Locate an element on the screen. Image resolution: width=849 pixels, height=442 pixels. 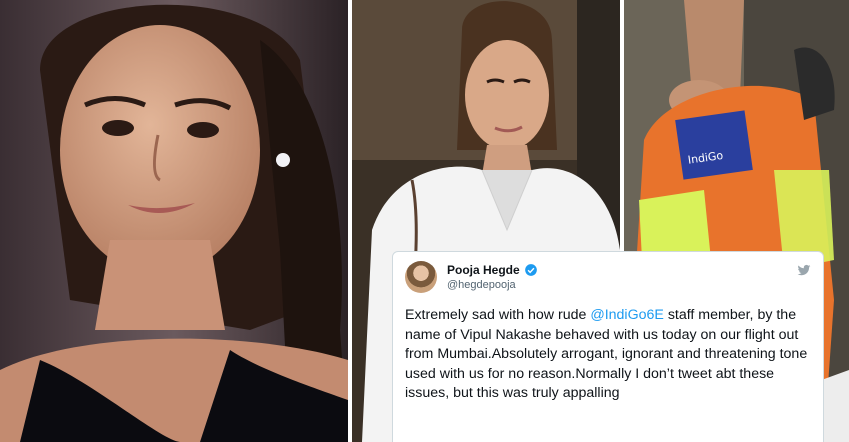
mention-link: @IndiGo6E is located at coordinates (627, 315).